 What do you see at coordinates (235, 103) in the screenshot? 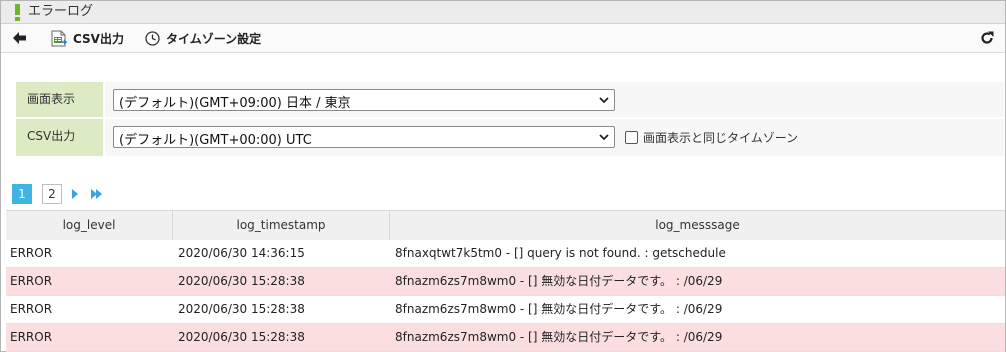
I see `display-timezone-value: (デフォルト)(GMT+09:00) 日本 / 東京` at bounding box center [235, 103].